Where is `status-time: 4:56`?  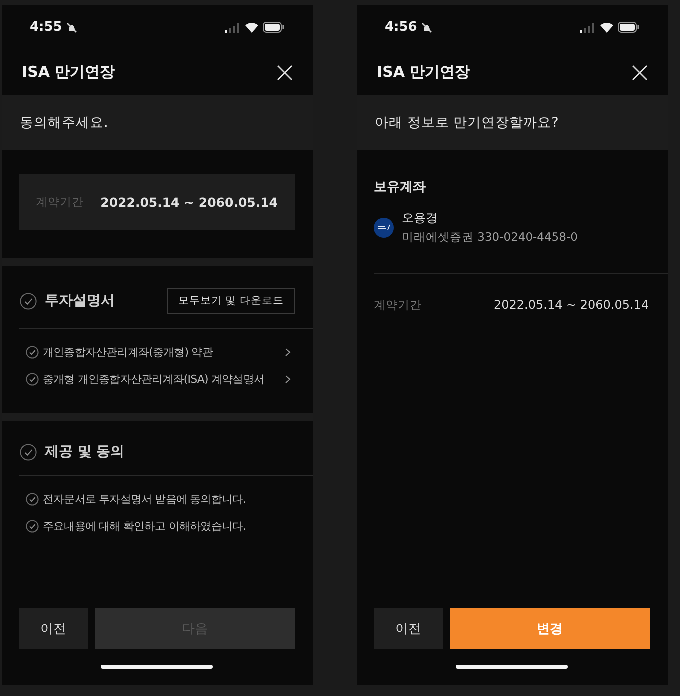
status-time: 4:56 is located at coordinates (401, 27).